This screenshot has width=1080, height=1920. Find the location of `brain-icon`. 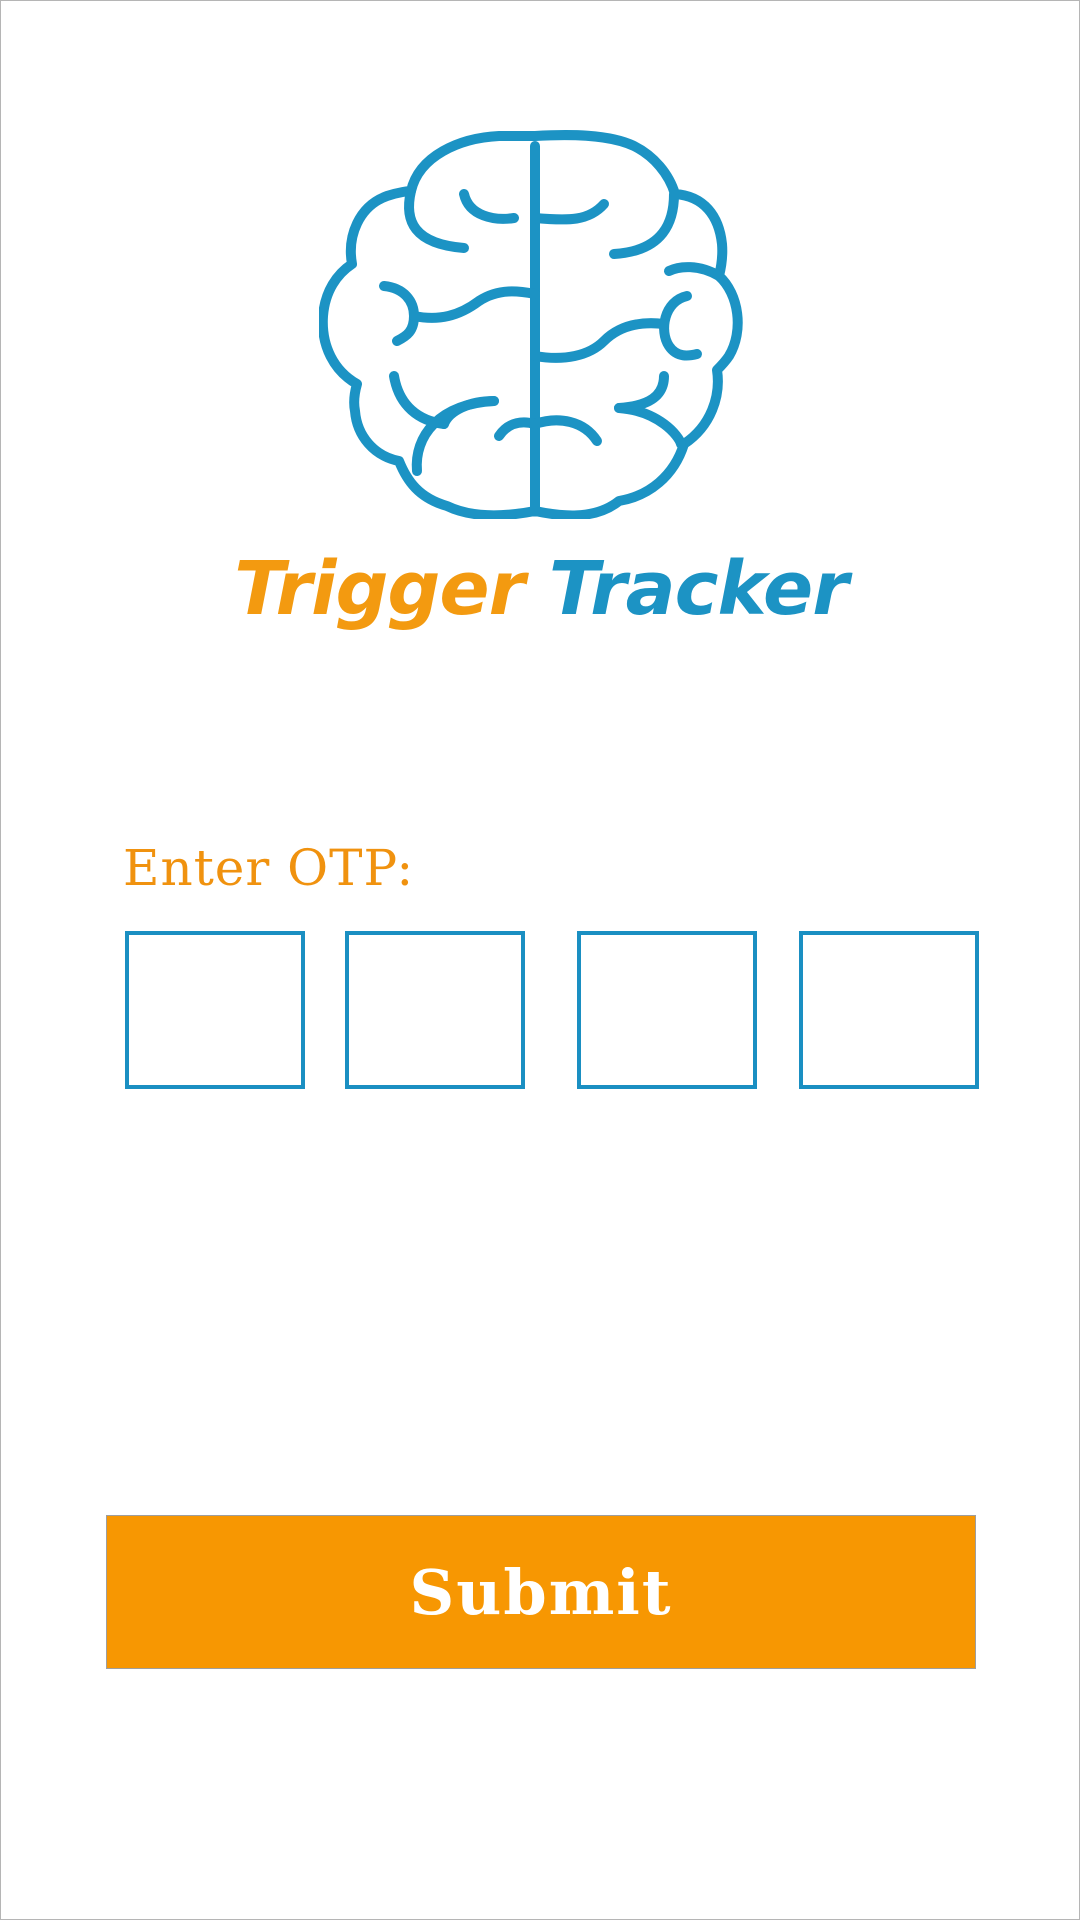

brain-icon is located at coordinates (535, 322).